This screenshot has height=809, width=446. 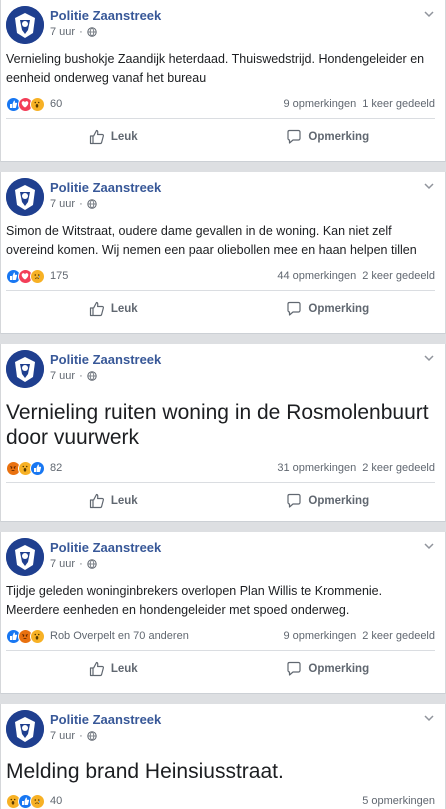 I want to click on stats-right: 9 opmerkingen 2 keer gedeeld, so click(x=359, y=636).